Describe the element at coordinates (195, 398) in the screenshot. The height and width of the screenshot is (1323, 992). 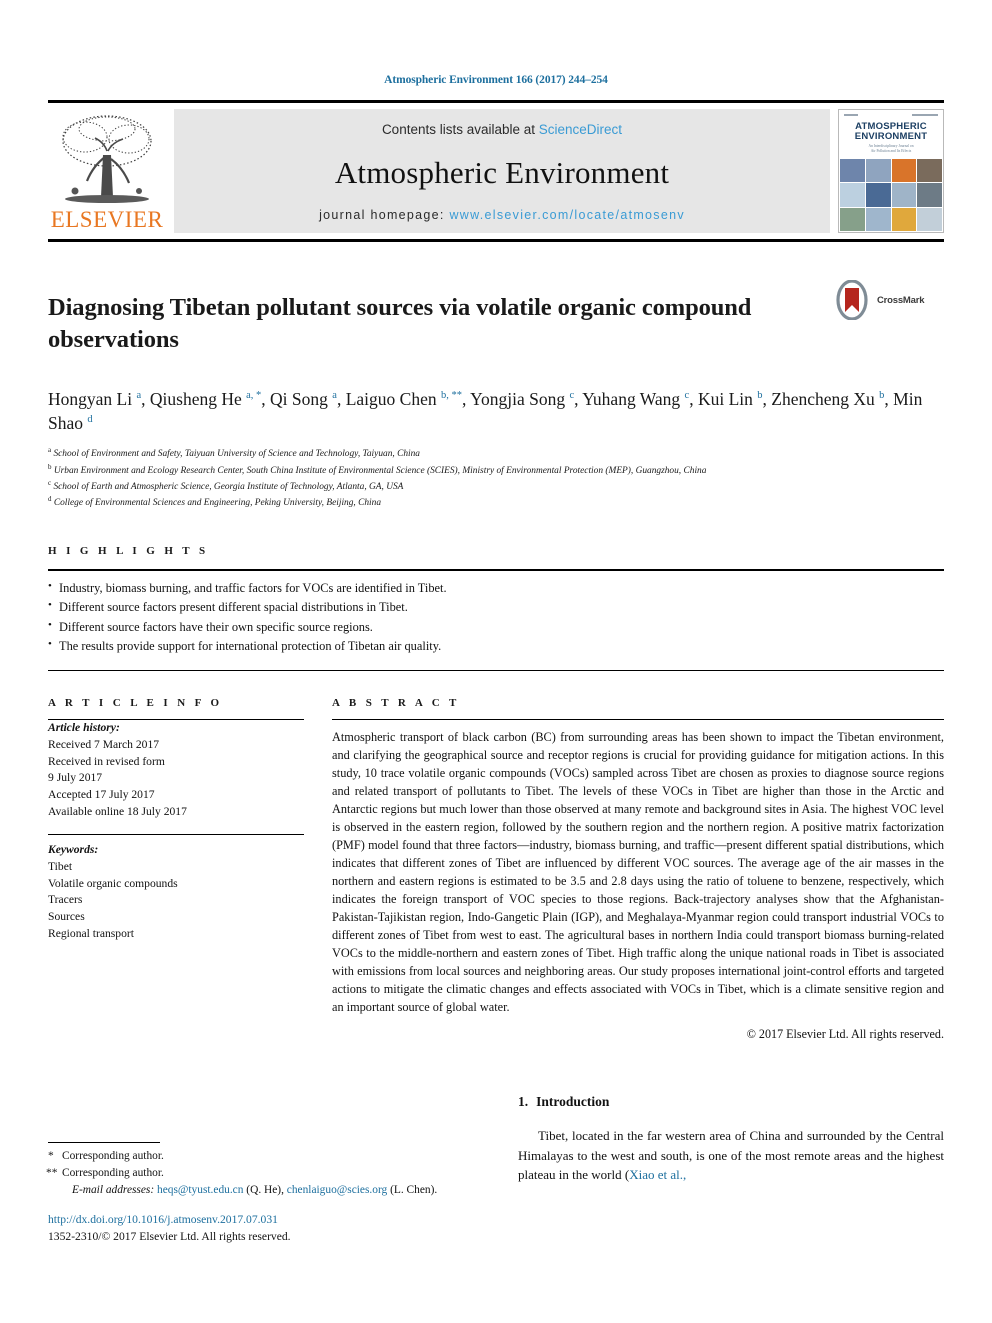
I see `author-name: Qiusheng He` at that location.